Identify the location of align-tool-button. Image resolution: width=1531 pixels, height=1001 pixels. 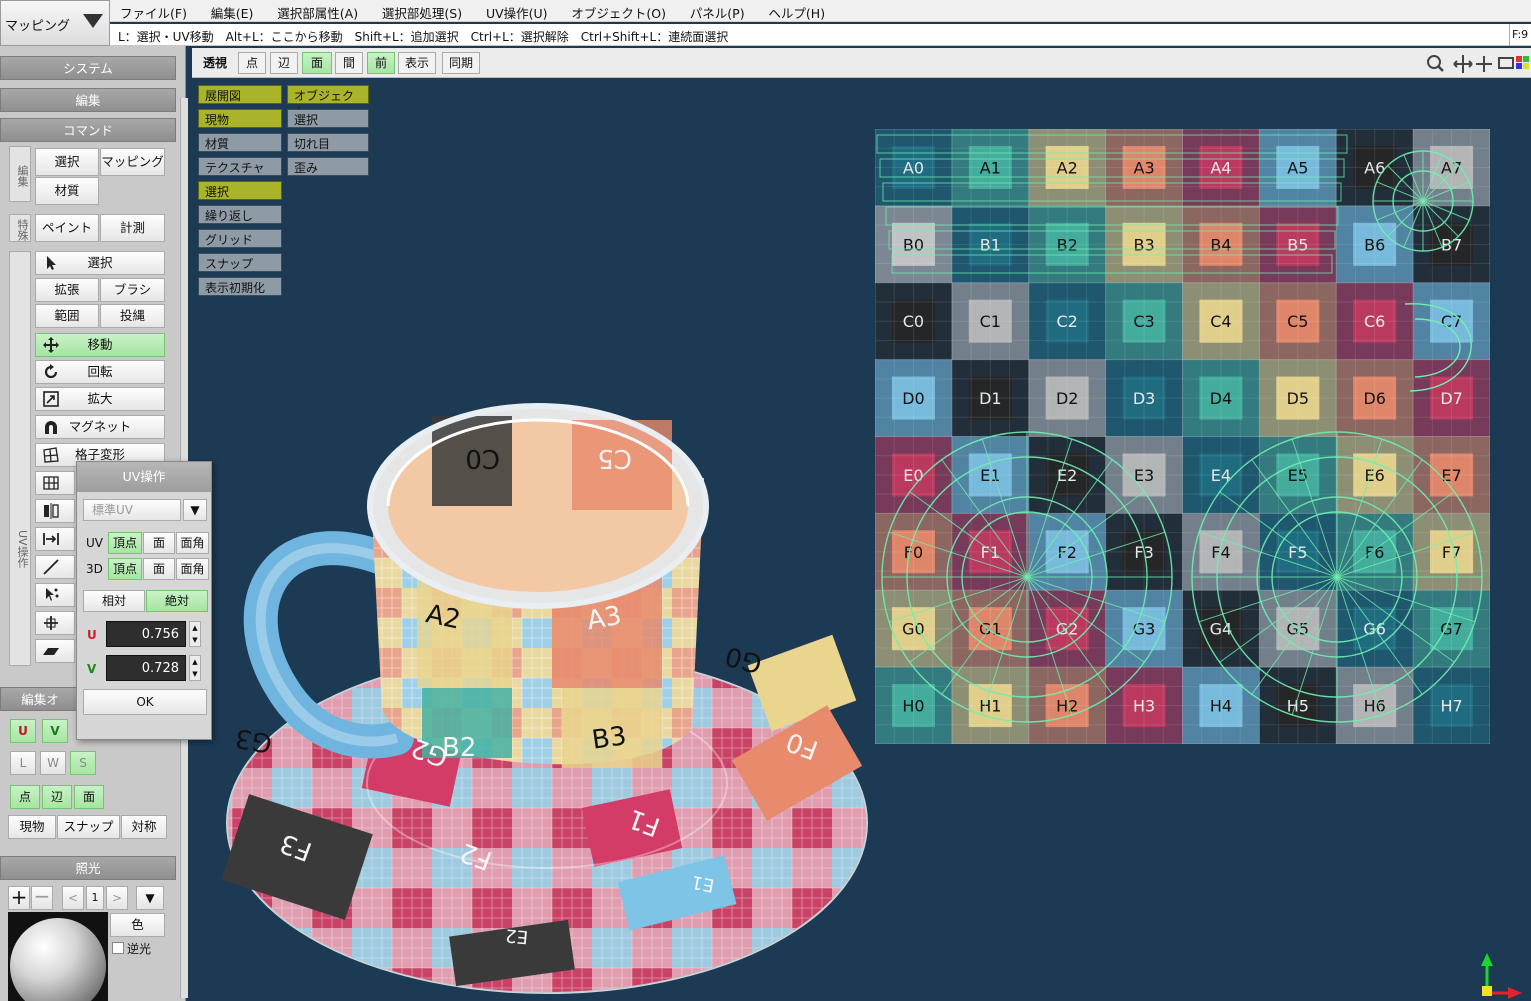
(55, 539).